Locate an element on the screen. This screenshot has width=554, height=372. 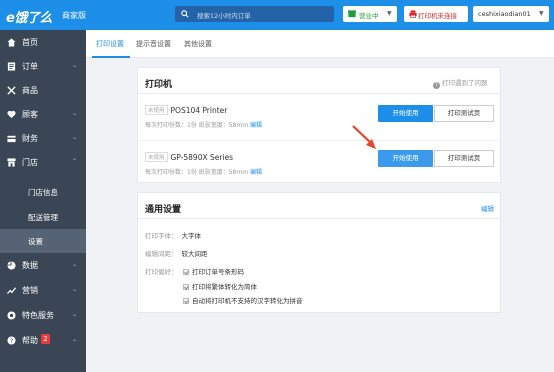
sidebar-item-label: 营销 is located at coordinates (30, 290).